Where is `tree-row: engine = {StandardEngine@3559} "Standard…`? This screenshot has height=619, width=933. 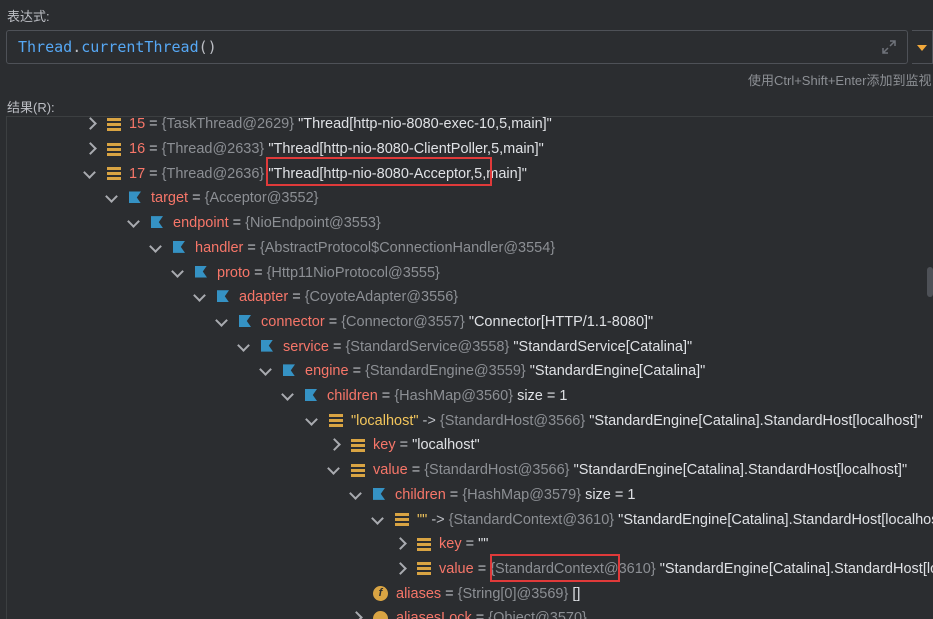 tree-row: engine = {StandardEngine@3559} "Standard… is located at coordinates (470, 371).